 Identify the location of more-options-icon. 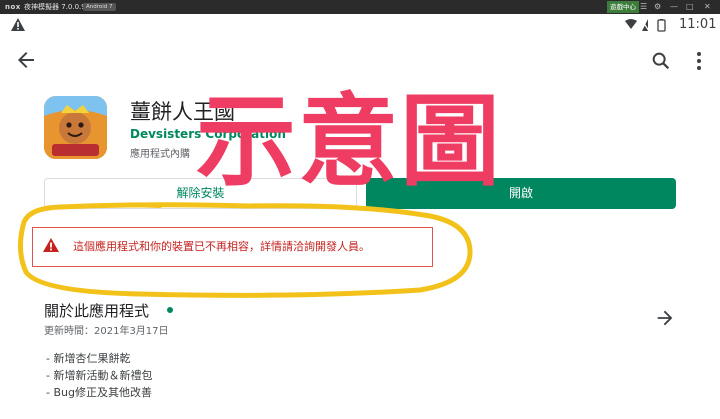
(699, 61).